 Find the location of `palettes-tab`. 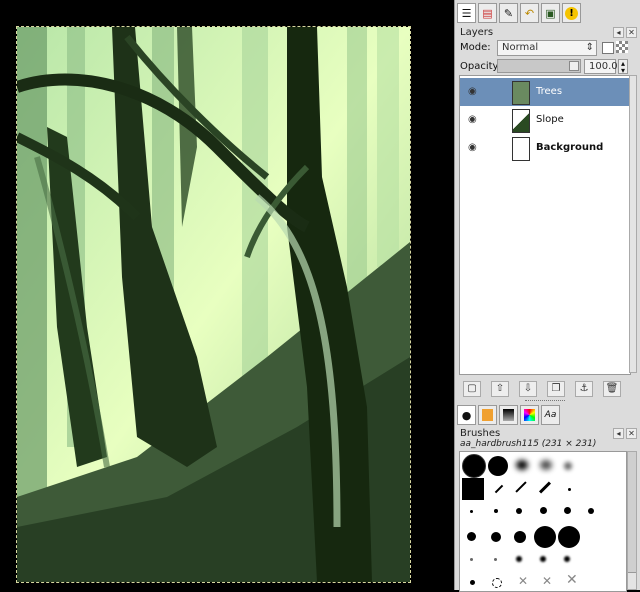

palettes-tab is located at coordinates (529, 415).